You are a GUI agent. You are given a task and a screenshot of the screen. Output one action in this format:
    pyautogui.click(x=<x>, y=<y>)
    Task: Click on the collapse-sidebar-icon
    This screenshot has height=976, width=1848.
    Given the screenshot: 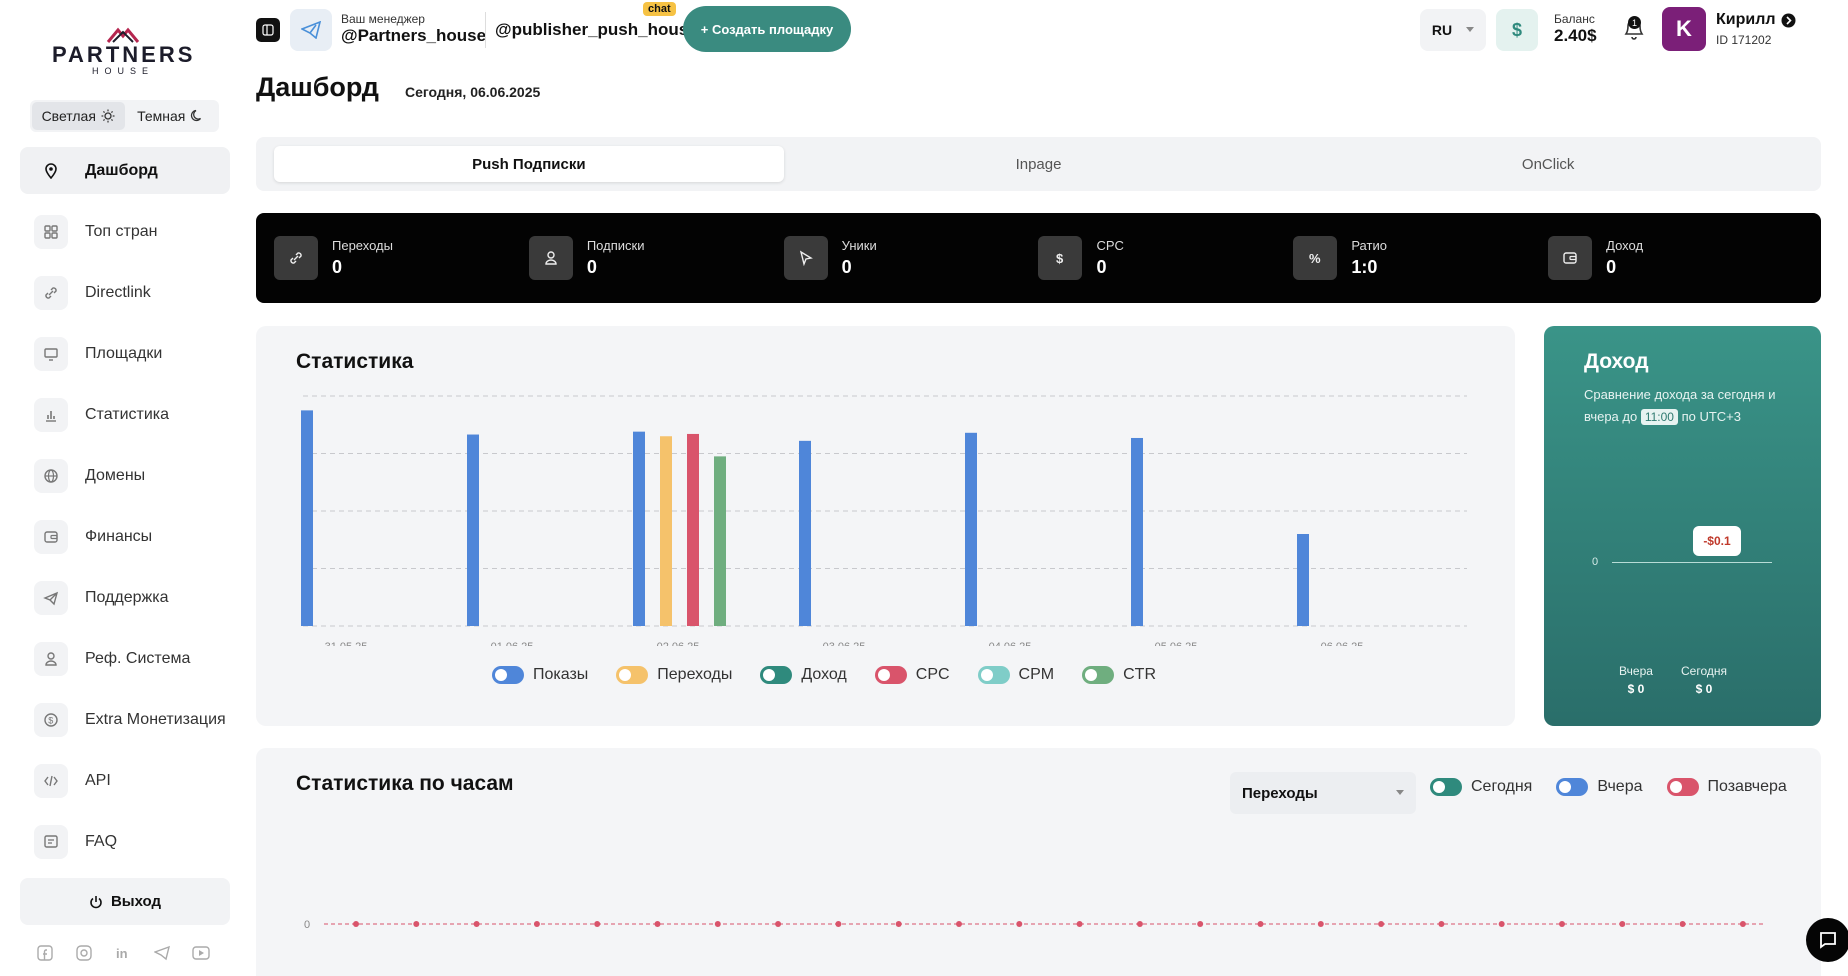 What is the action you would take?
    pyautogui.click(x=268, y=30)
    